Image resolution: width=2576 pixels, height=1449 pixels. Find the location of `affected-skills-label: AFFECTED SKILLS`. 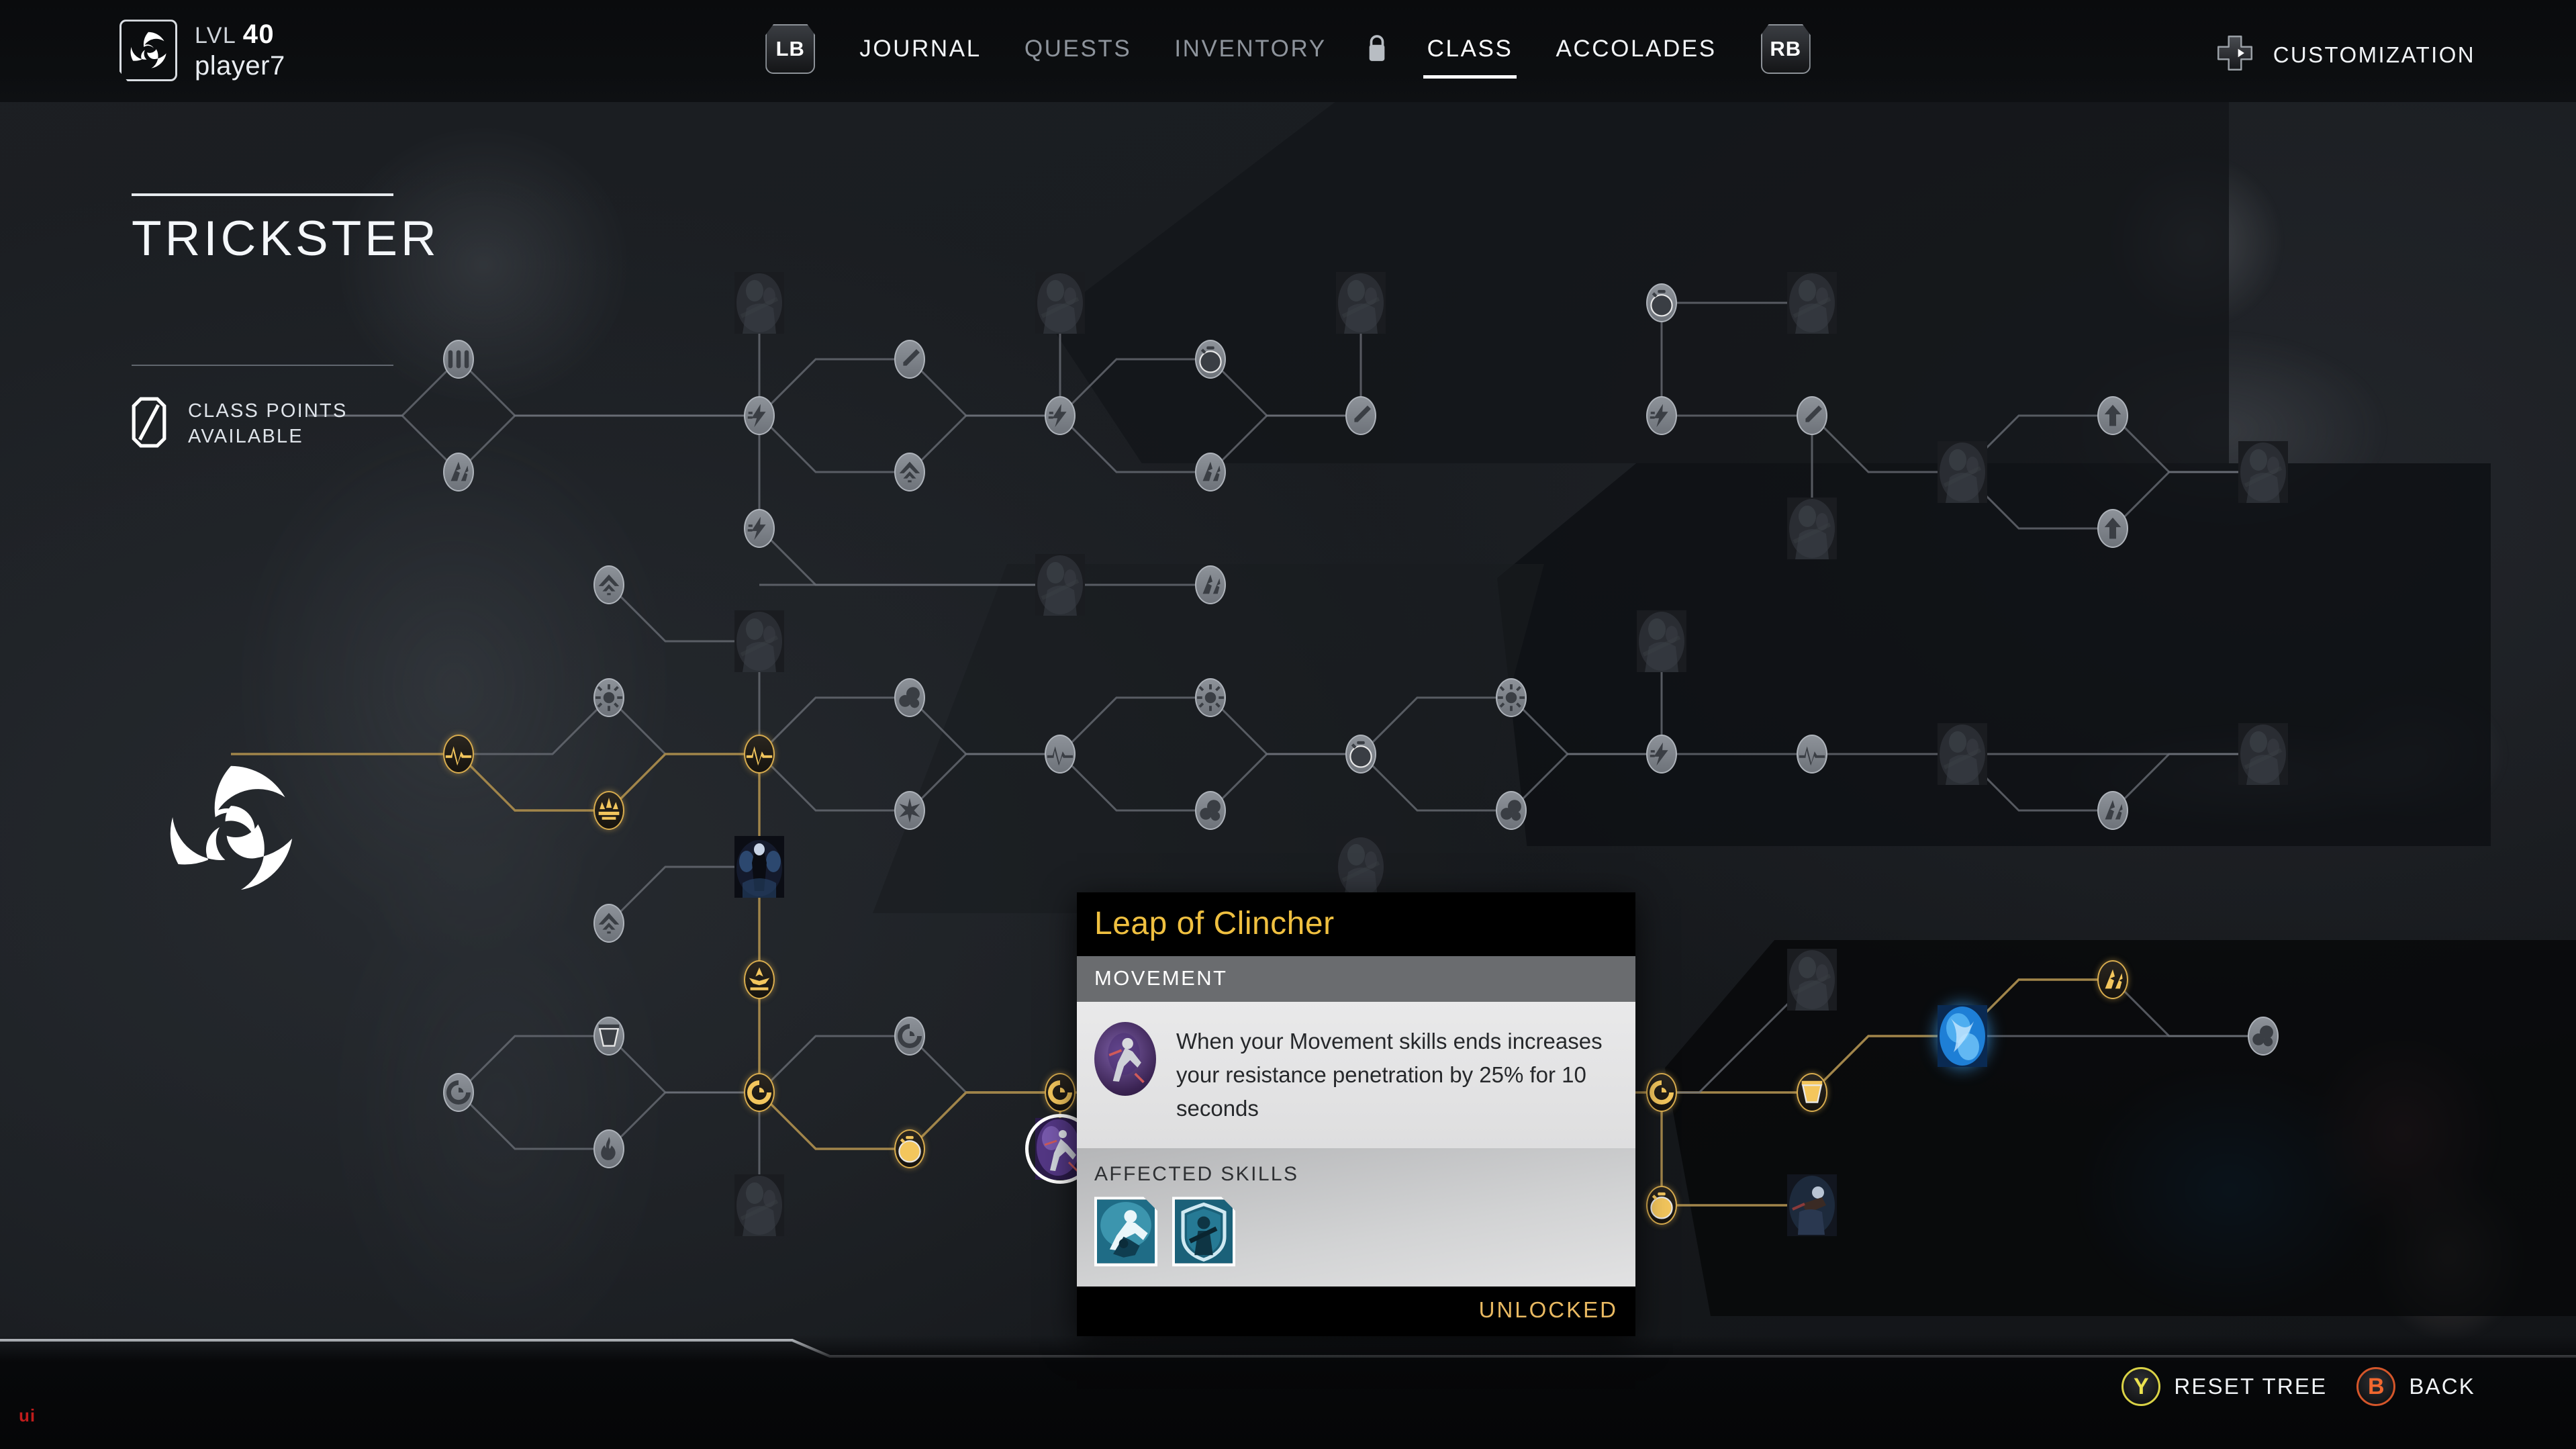

affected-skills-label: AFFECTED SKILLS is located at coordinates (1196, 1175).